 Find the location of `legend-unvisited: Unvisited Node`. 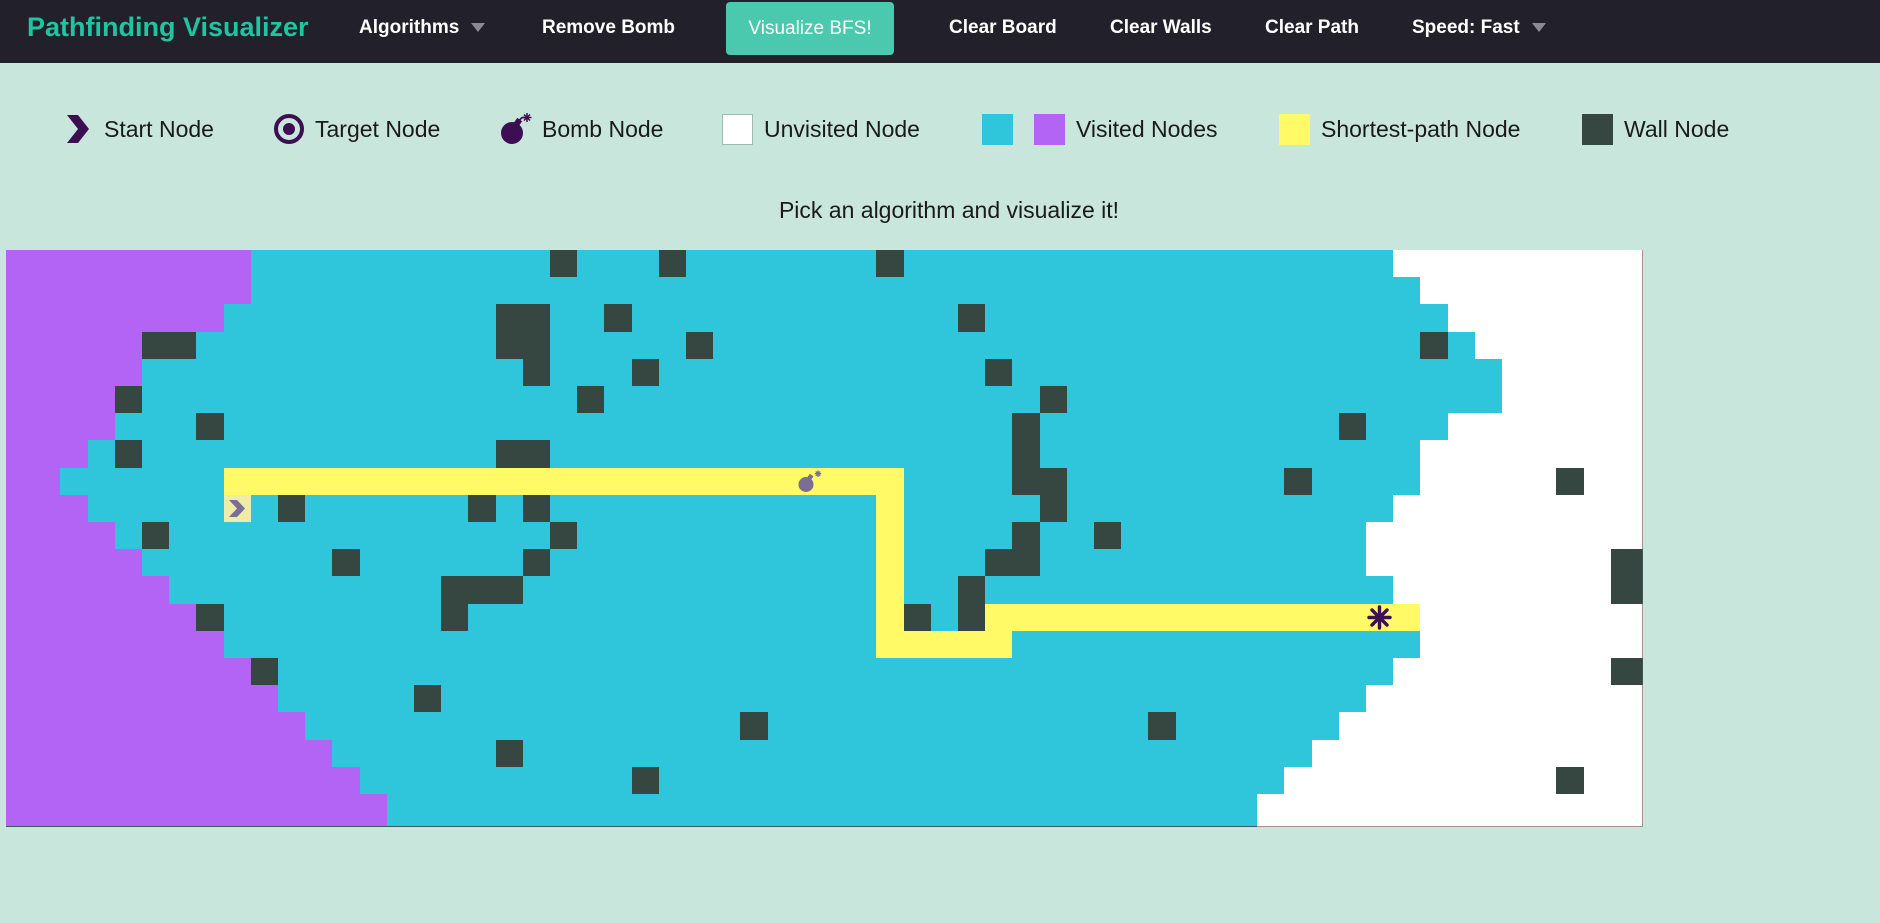

legend-unvisited: Unvisited Node is located at coordinates (821, 129).